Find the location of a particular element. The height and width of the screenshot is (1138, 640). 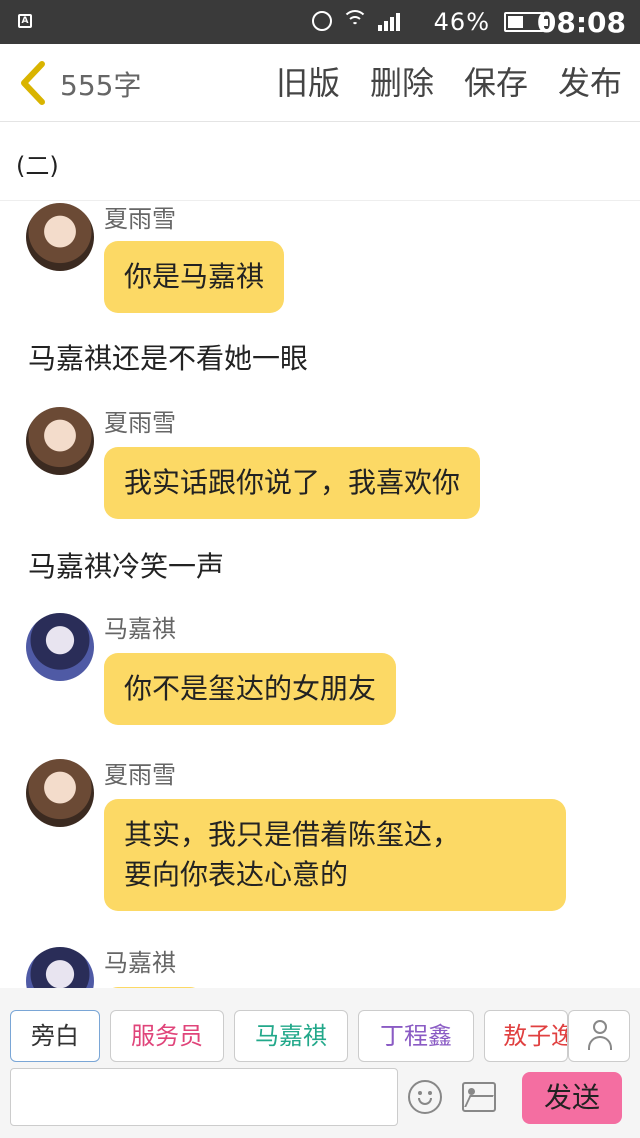

status-time: 08:08 is located at coordinates (581, 22).